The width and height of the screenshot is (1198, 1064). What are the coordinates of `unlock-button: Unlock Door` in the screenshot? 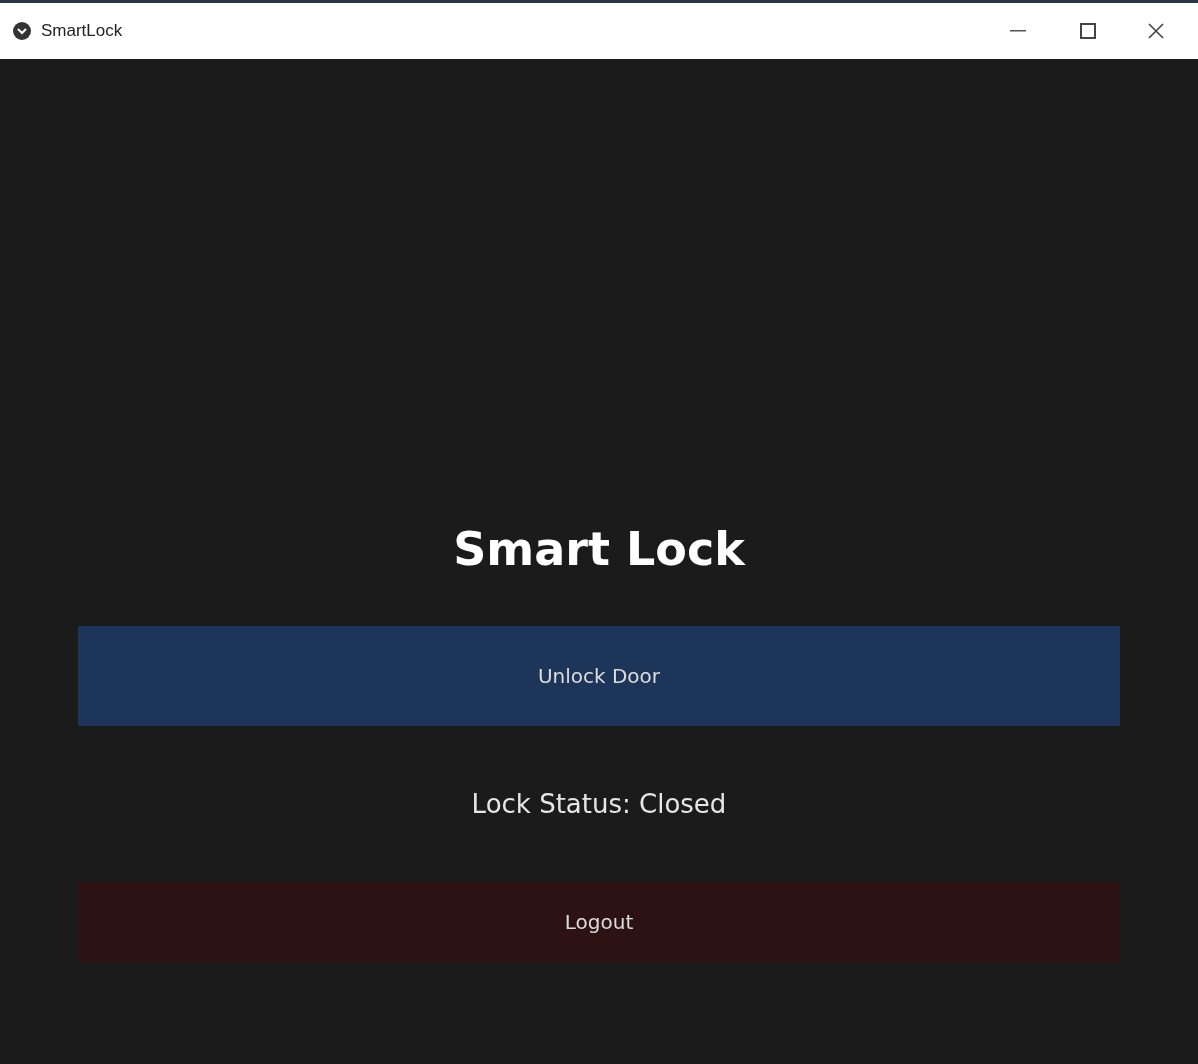 It's located at (599, 676).